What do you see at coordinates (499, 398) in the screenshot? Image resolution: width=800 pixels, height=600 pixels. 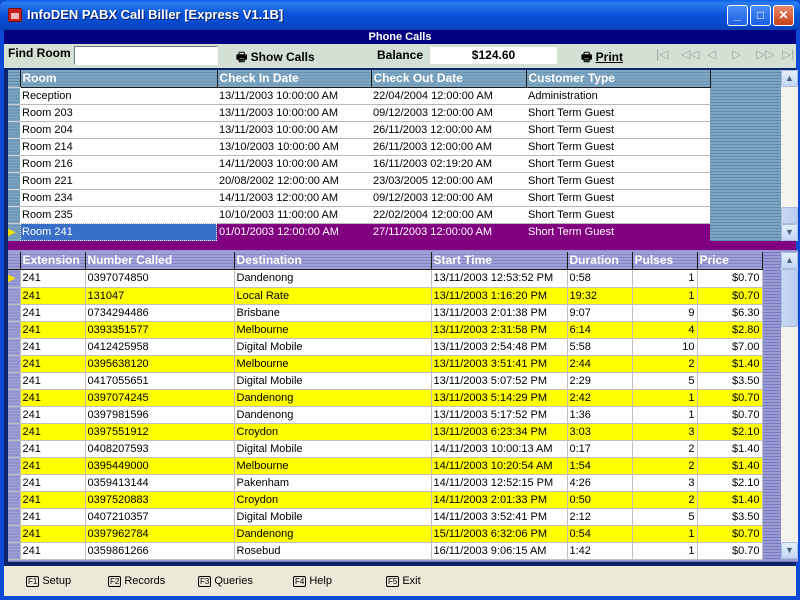 I see `start-time-cell: 13/11/2003 5:14:29 PM` at bounding box center [499, 398].